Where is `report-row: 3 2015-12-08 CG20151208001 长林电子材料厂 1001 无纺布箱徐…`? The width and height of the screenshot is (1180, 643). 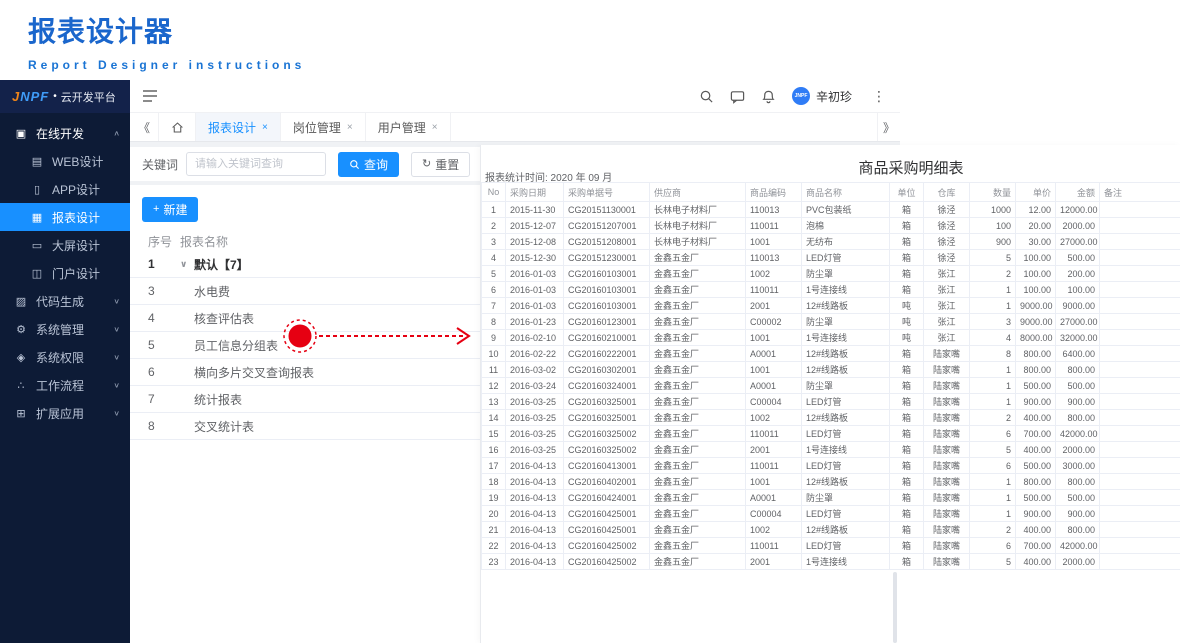
report-row: 3 2015-12-08 CG20151208001 长林电子材料厂 1001 无纺布箱徐… is located at coordinates (830, 241).